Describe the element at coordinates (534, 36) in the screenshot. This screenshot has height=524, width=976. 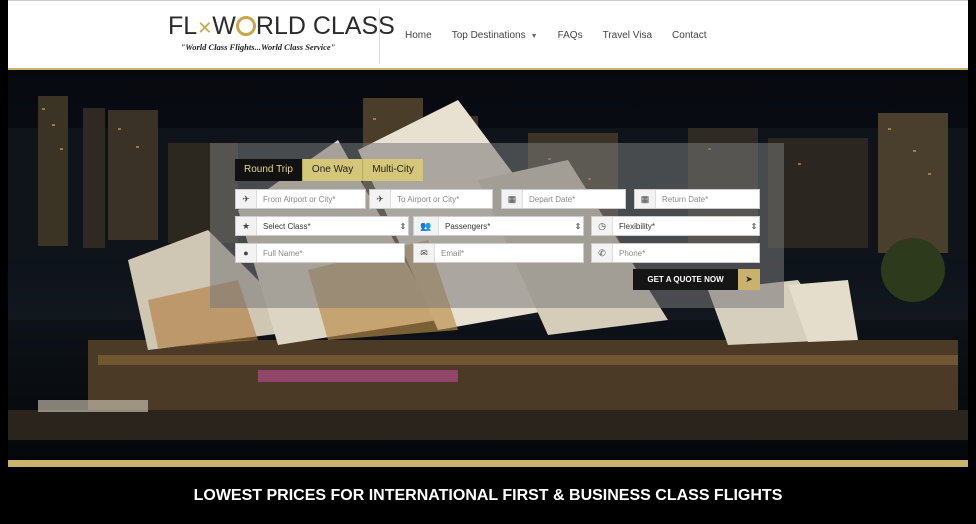
I see `chevron-down-icon: ▼` at that location.